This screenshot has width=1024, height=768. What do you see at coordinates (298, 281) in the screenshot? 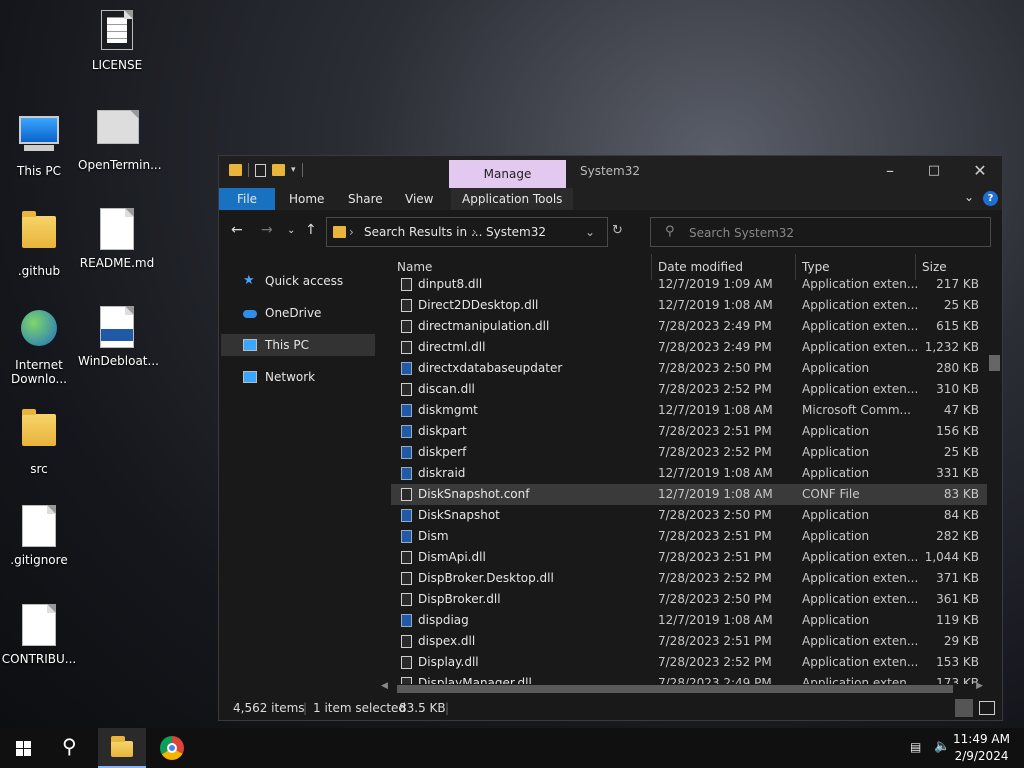
I see `nav-item-quick-access: ★ Quick access` at bounding box center [298, 281].